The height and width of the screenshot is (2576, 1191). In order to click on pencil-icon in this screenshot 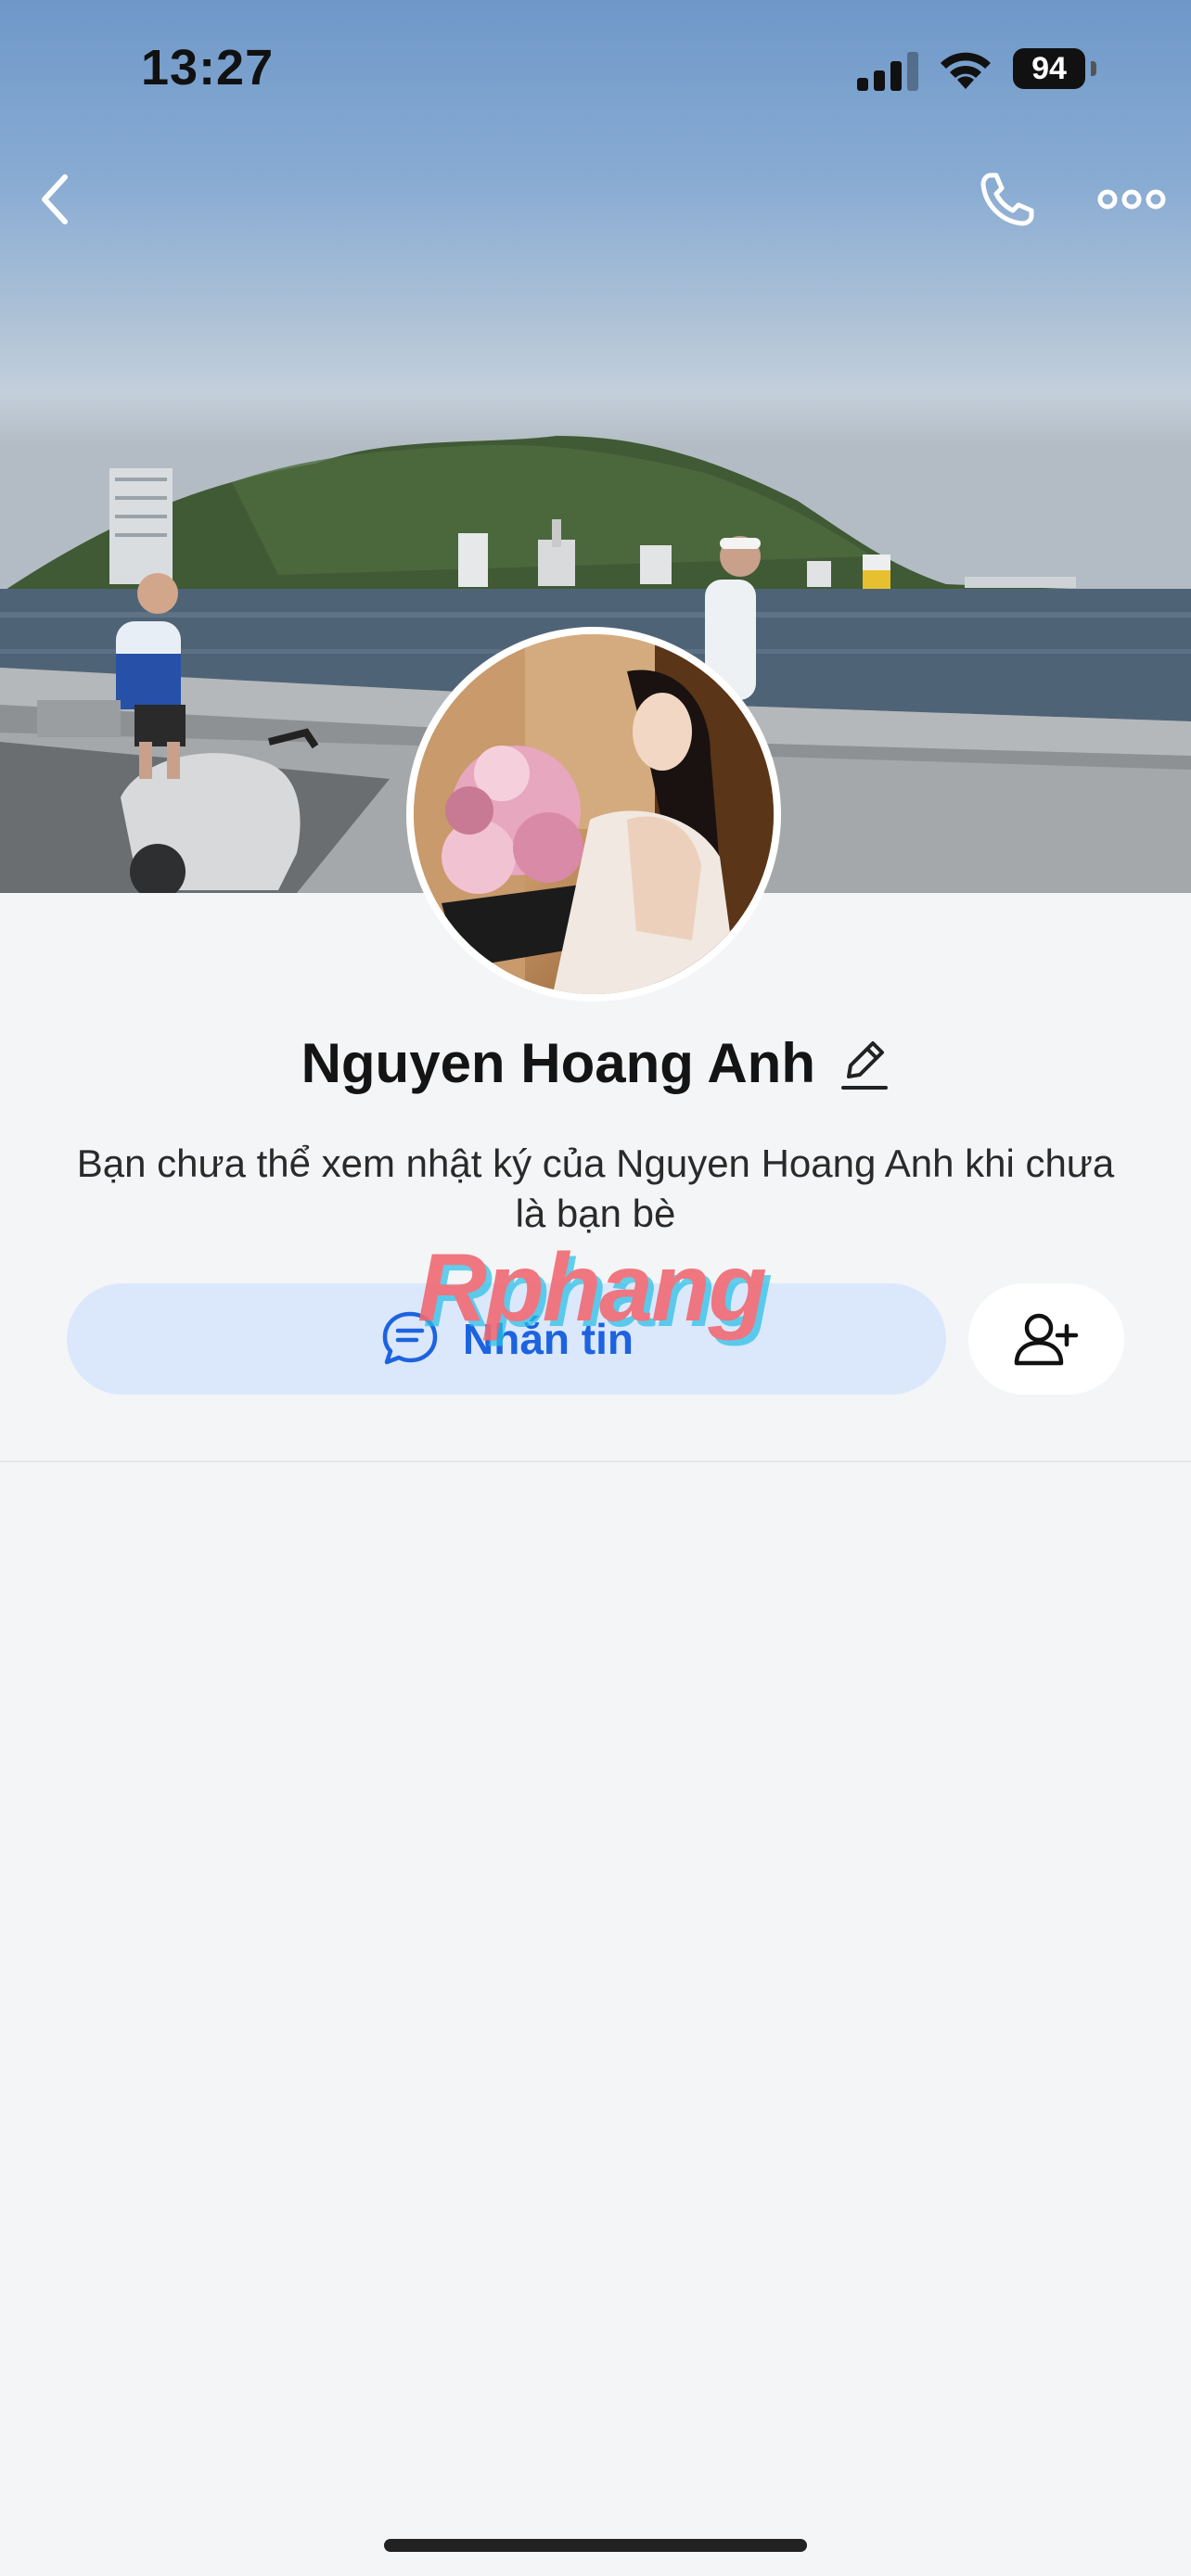, I will do `click(864, 1063)`.